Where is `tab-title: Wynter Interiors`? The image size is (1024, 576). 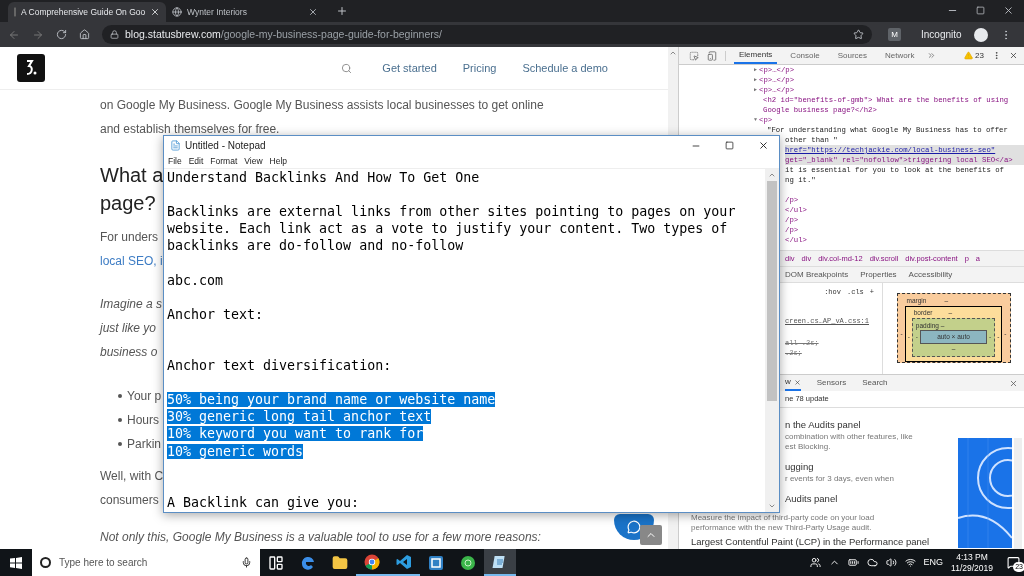 tab-title: Wynter Interiors is located at coordinates (217, 12).